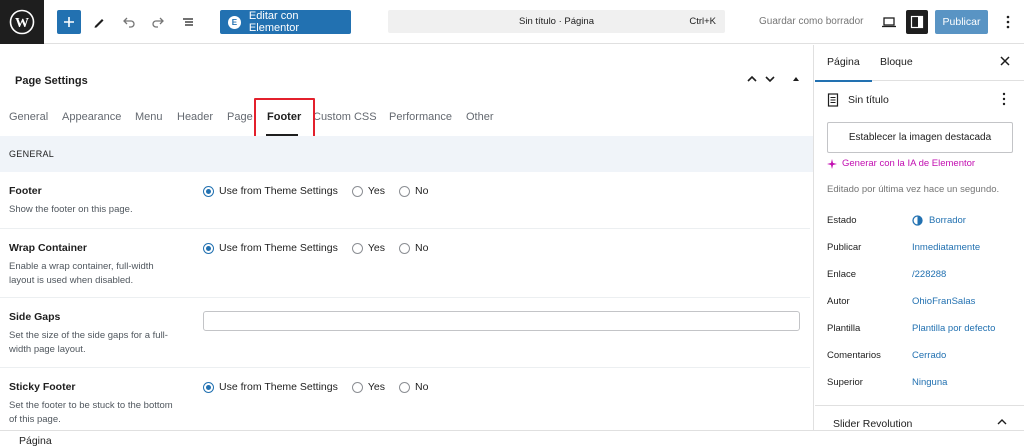 The image size is (1024, 448). I want to click on page-document-icon, so click(833, 100).